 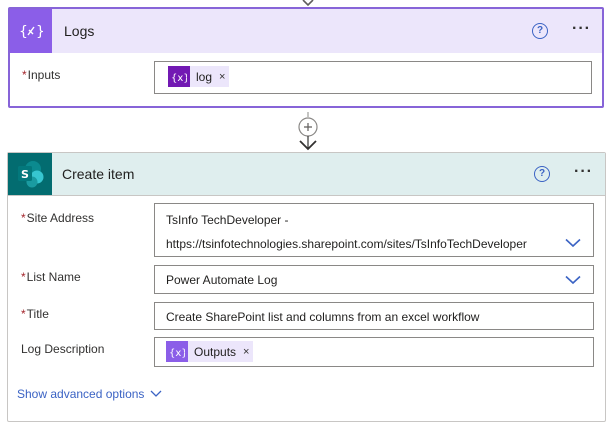 I want to click on log-token: {x} log ×, so click(x=199, y=76).